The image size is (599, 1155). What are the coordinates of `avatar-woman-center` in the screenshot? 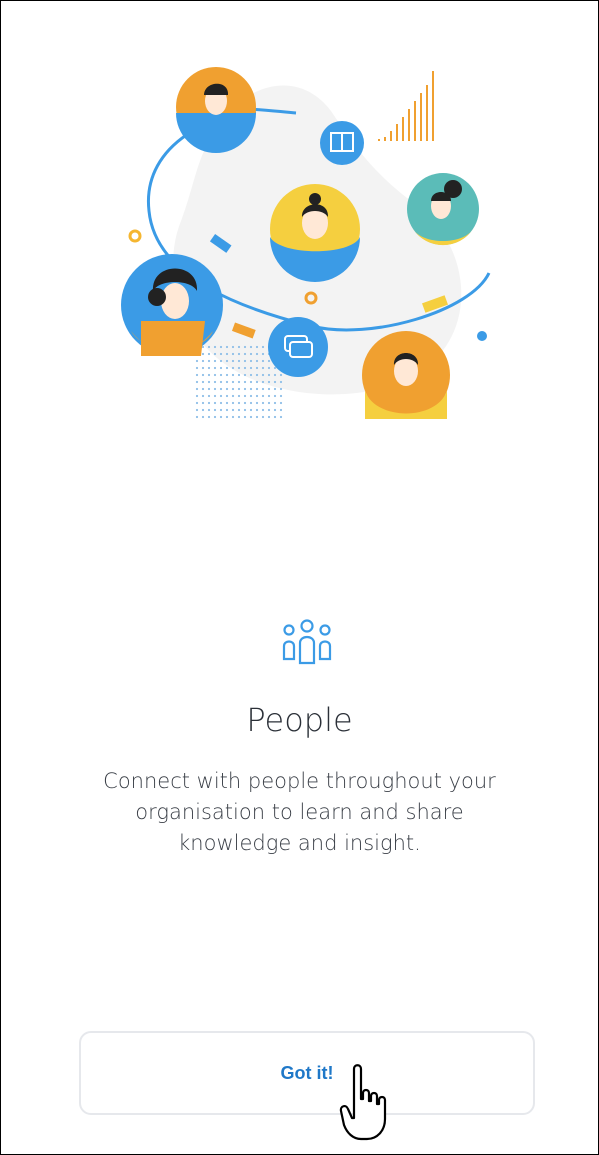 It's located at (315, 233).